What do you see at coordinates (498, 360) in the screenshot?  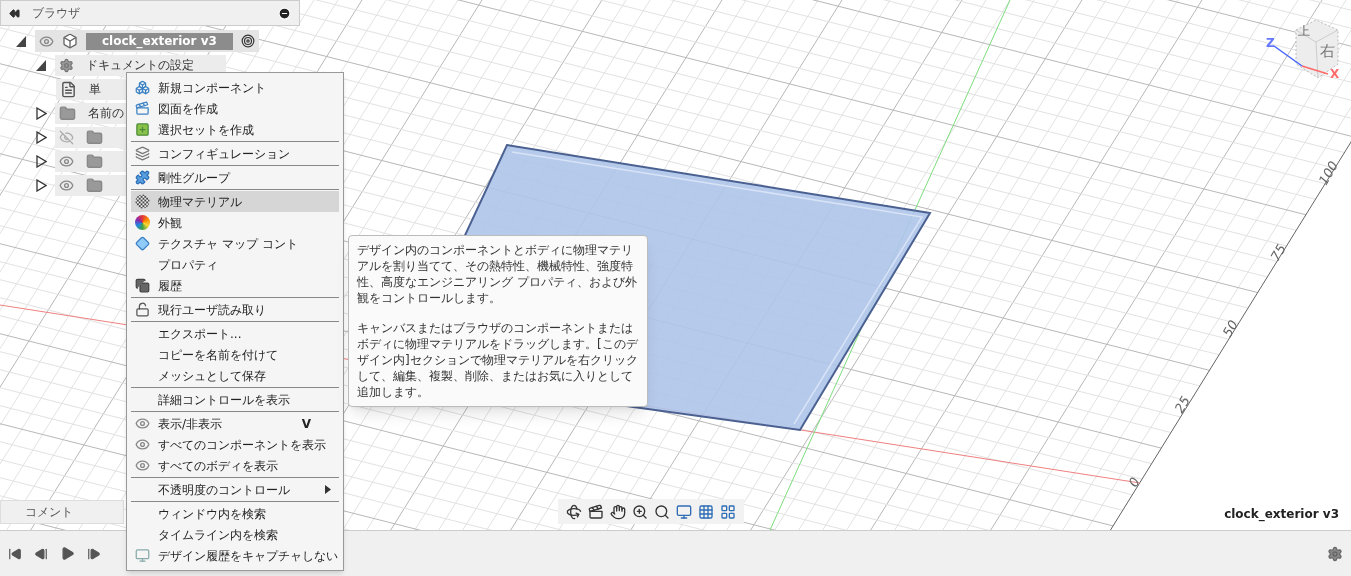 I see `tooltip-text: キャンバスまたはブラウザのコンポーネントまたはボディに物理マテリアルをドラッグします。[このデザイン内]セクションで物理マテリアルを右クリックして、編集、複製、削除、またはお気に入りとして追加します。` at bounding box center [498, 360].